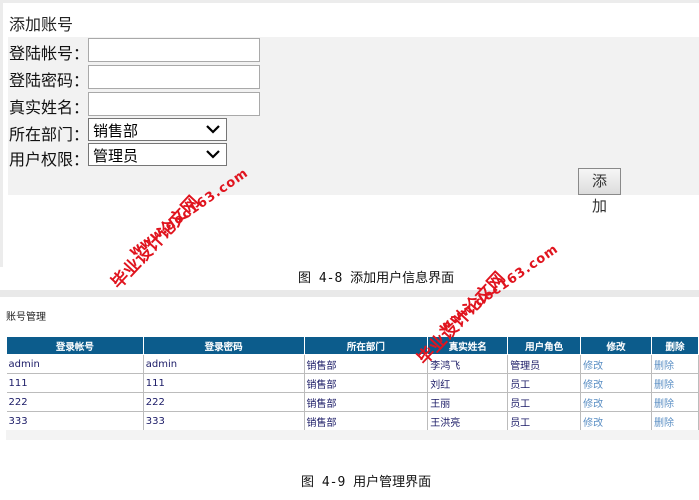 Image resolution: width=699 pixels, height=500 pixels. I want to click on cell-real-name: 王丽, so click(468, 402).